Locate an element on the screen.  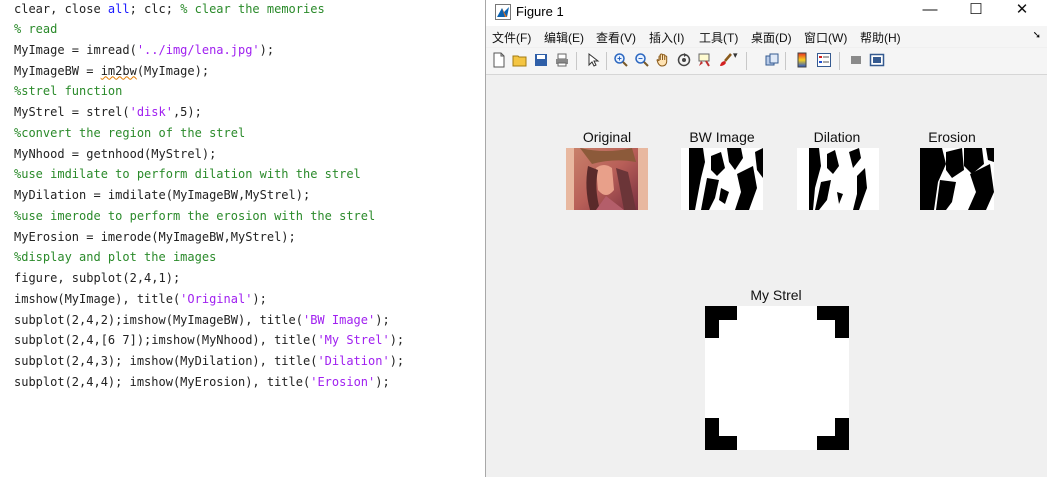
code-token: ; clc; is located at coordinates (155, 9).